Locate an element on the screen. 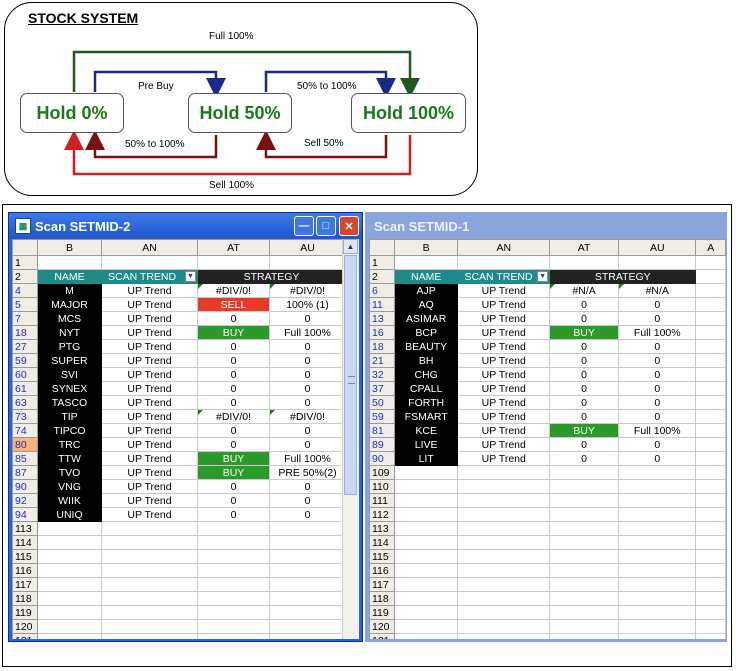 The height and width of the screenshot is (671, 736). strategy-signal-cell: SELL is located at coordinates (233, 304).